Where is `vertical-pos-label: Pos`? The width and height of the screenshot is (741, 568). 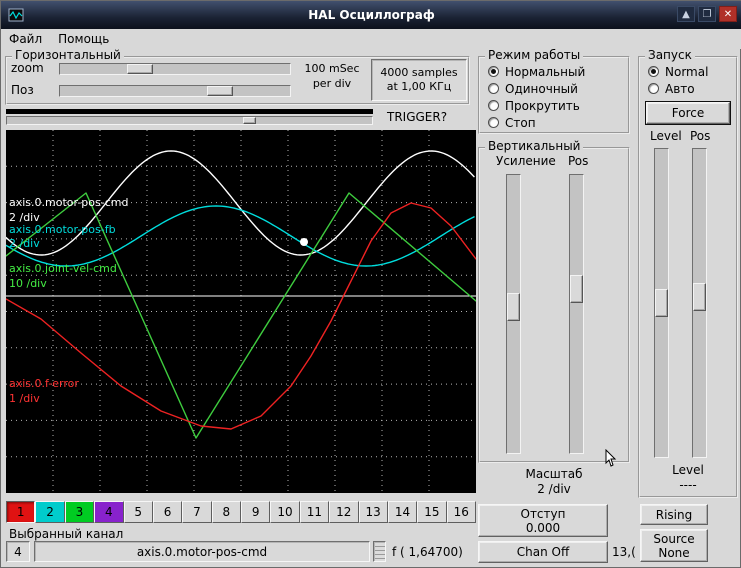
vertical-pos-label: Pos is located at coordinates (578, 161).